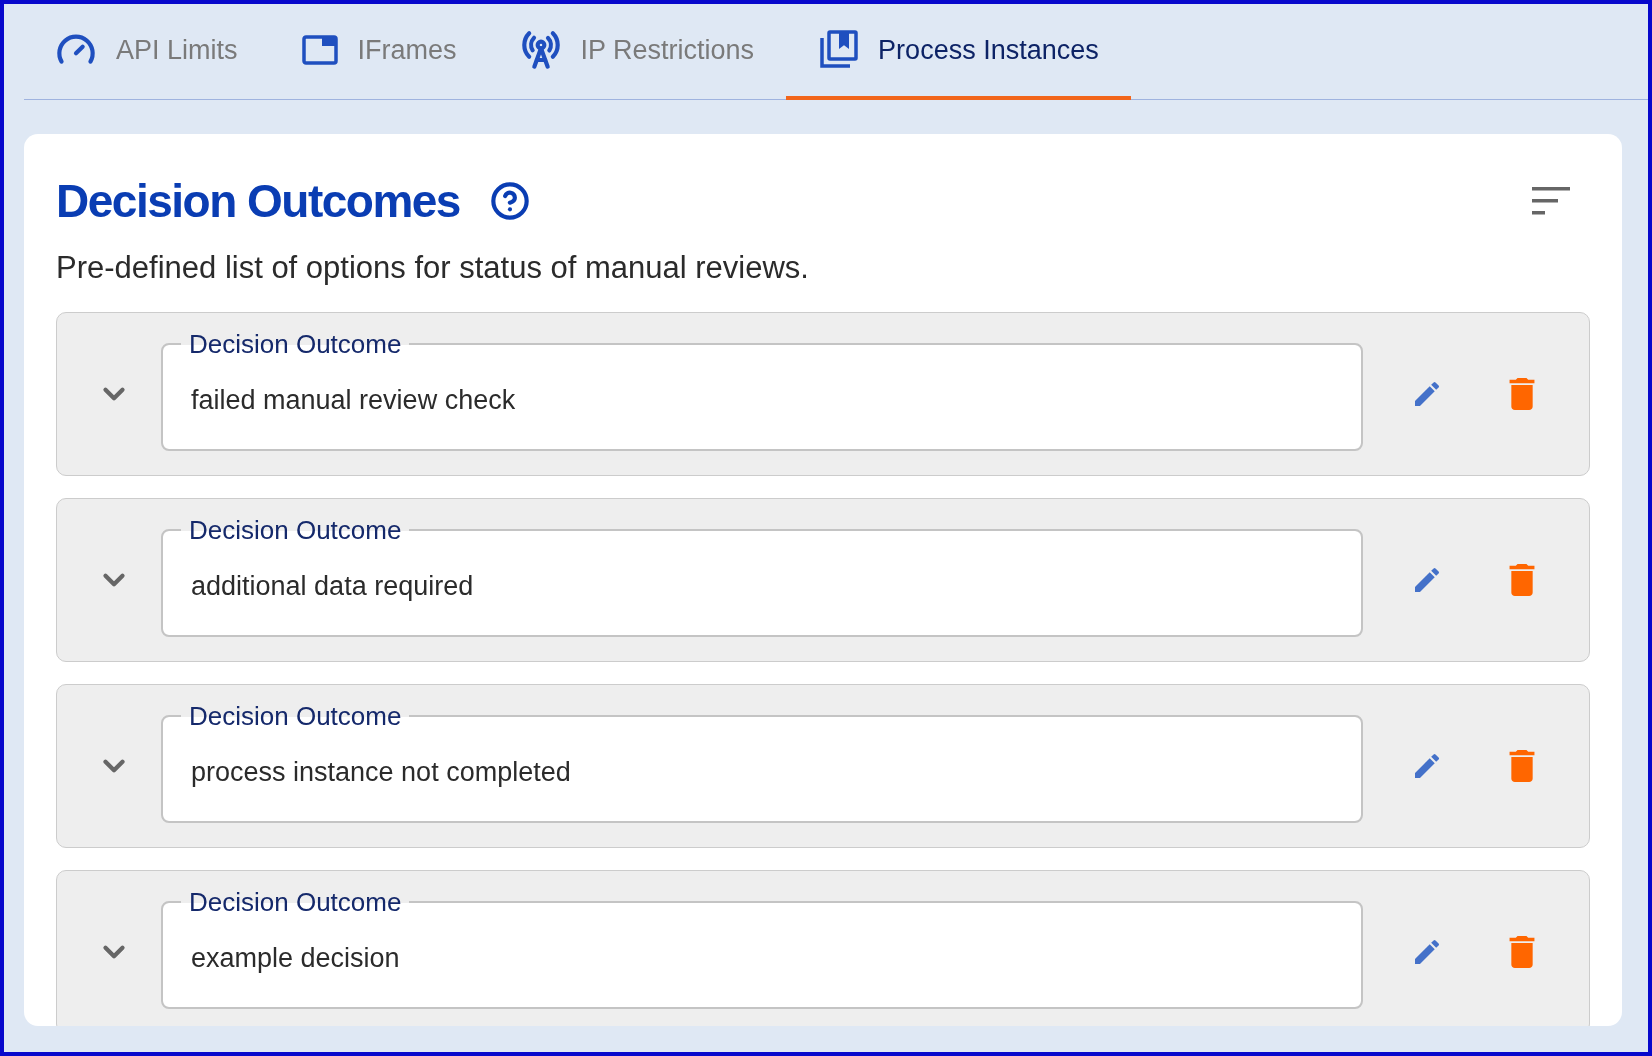 This screenshot has height=1056, width=1652. I want to click on sort-icon, so click(1551, 201).